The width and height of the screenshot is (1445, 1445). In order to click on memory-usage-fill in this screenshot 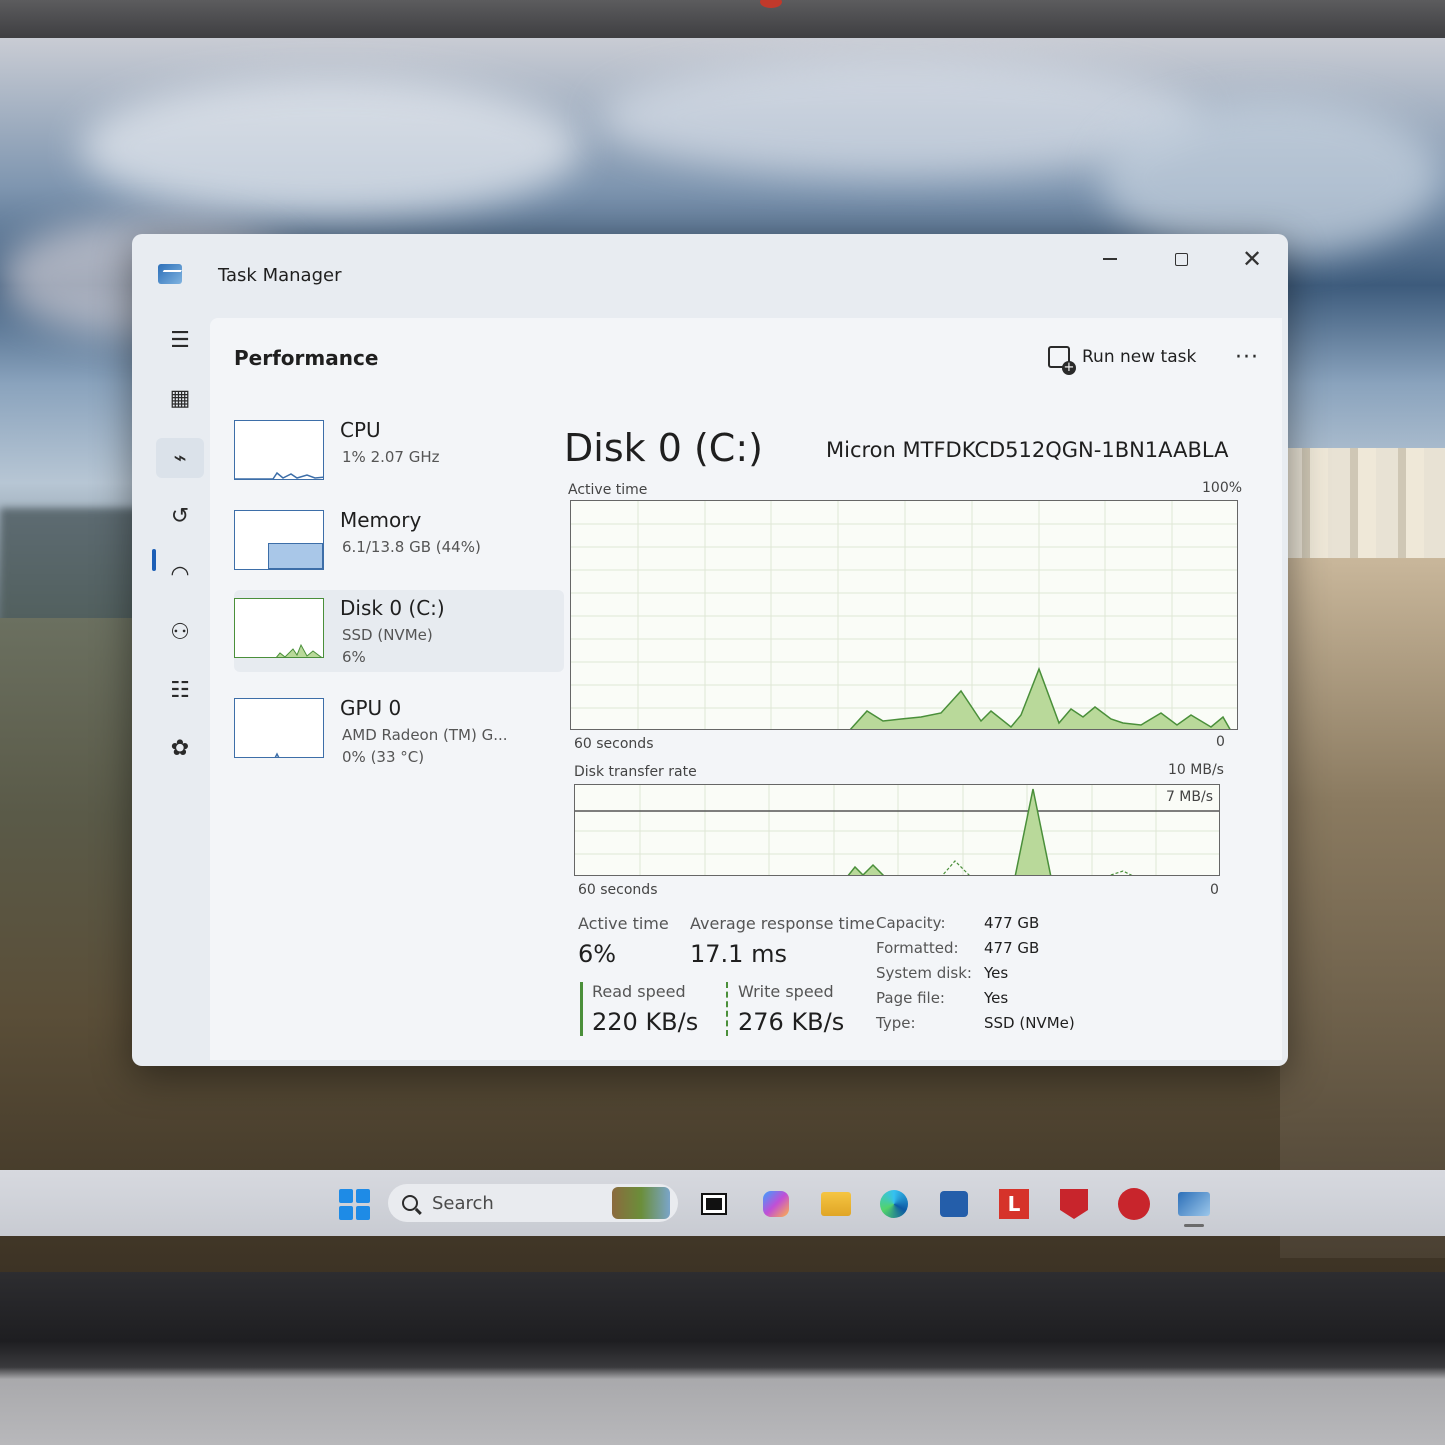, I will do `click(295, 556)`.